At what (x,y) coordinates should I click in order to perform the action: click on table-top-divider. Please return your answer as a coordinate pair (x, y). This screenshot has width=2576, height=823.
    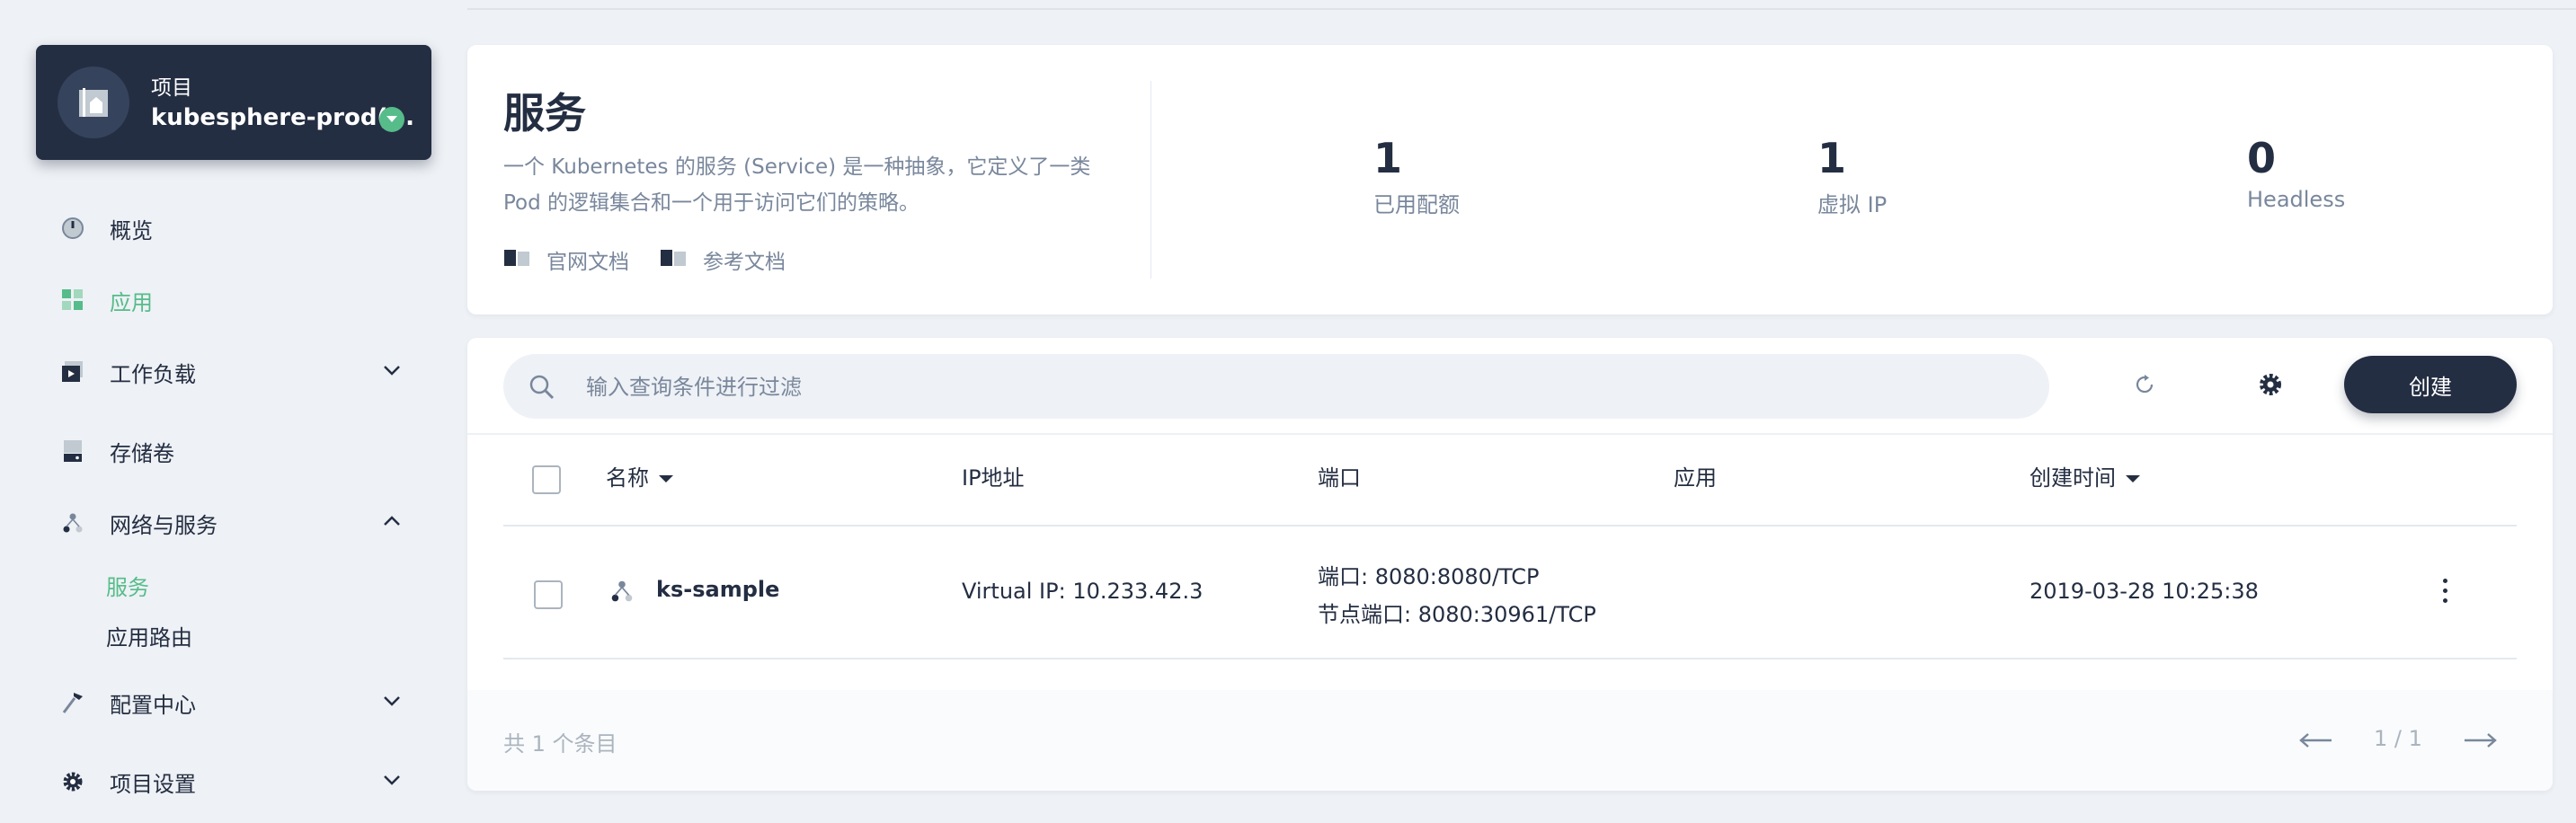
    Looking at the image, I should click on (1510, 434).